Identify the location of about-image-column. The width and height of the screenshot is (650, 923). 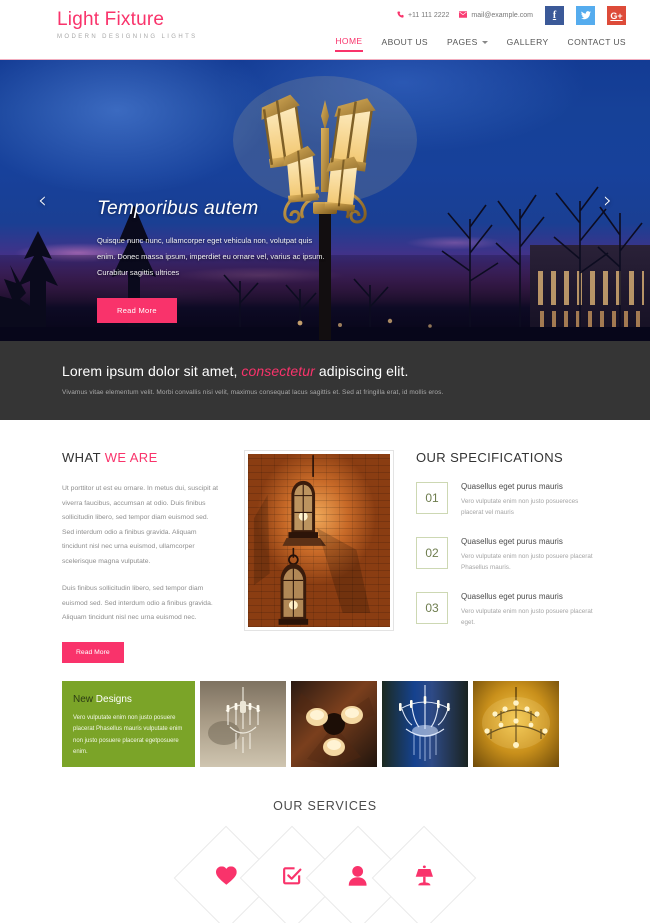
(319, 556).